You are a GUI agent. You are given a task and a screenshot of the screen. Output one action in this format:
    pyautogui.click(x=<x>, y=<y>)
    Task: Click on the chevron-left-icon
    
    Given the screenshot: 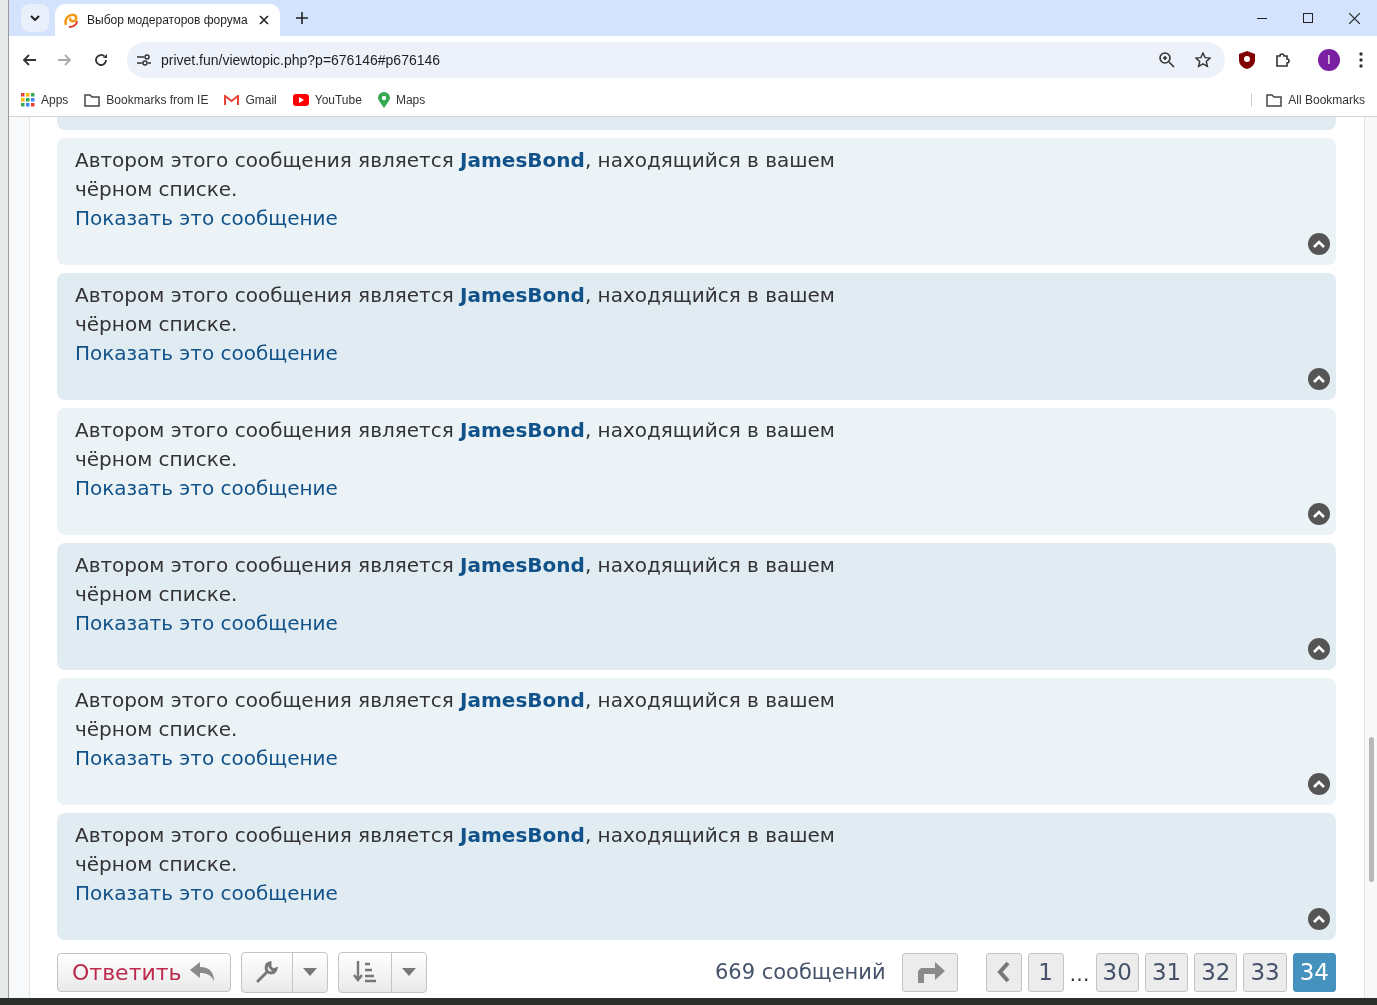 What is the action you would take?
    pyautogui.click(x=1003, y=972)
    